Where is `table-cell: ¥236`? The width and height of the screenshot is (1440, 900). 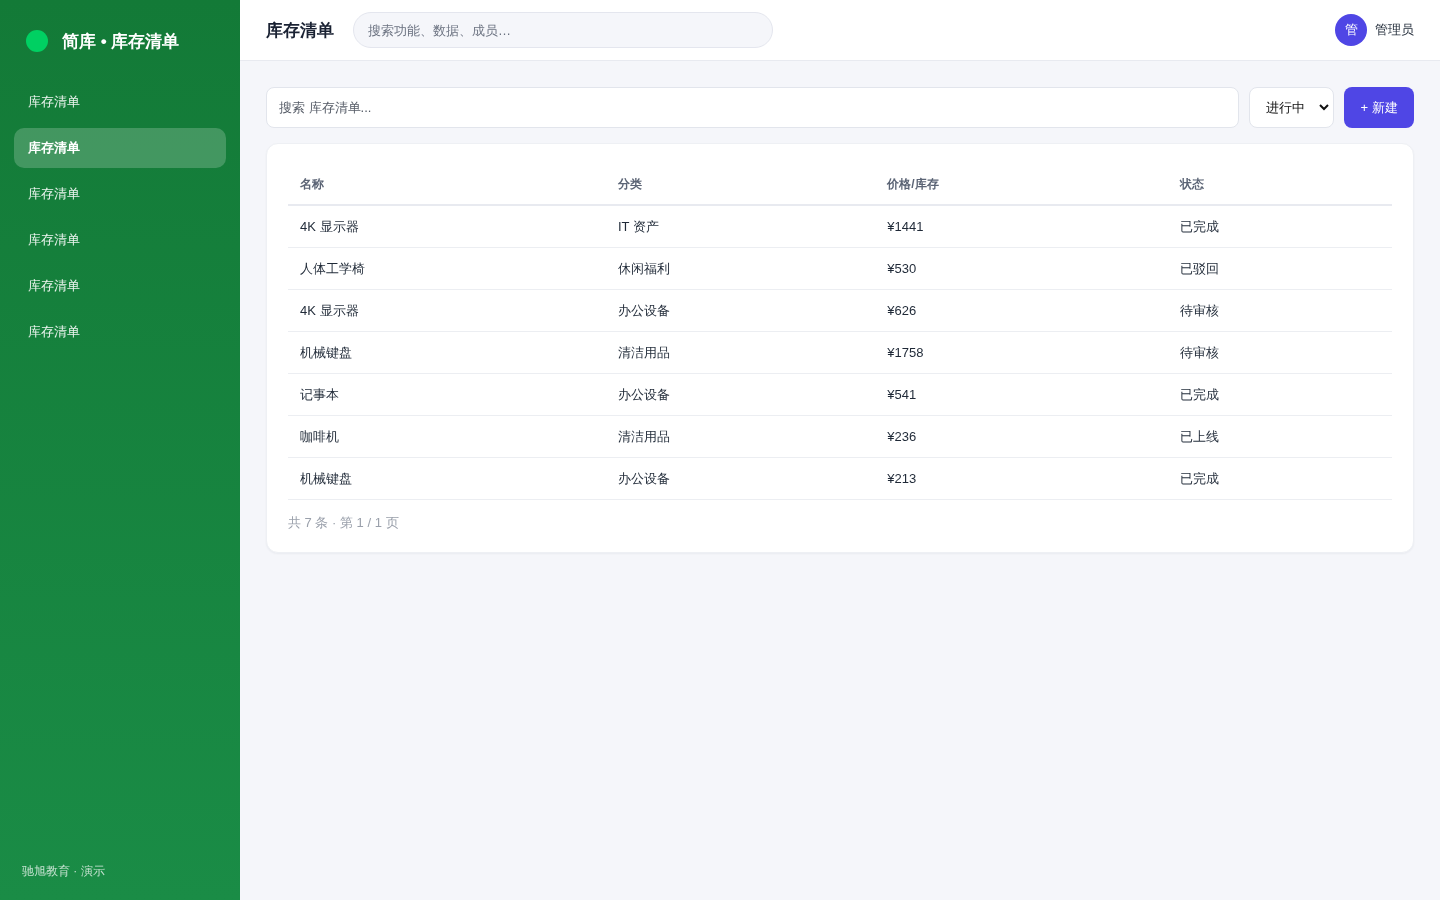
table-cell: ¥236 is located at coordinates (902, 436).